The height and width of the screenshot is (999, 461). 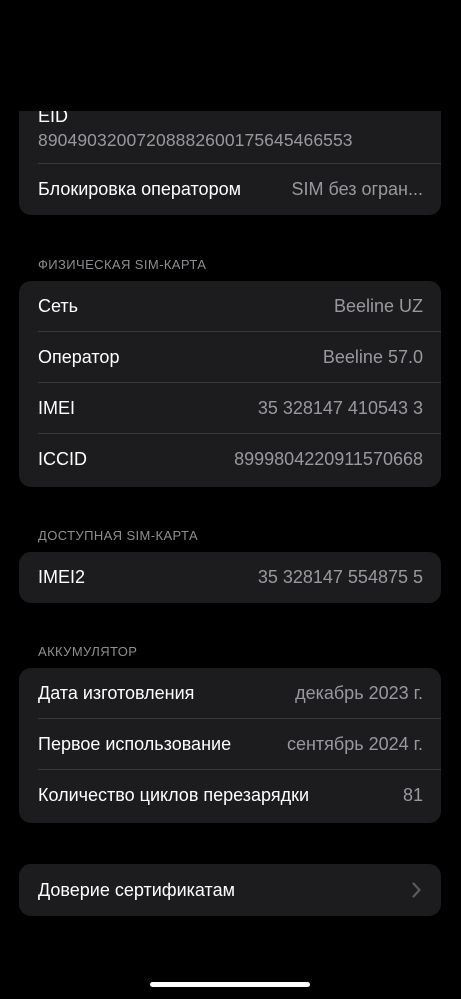 I want to click on iccid-value: 8999804220911570668, so click(x=328, y=459).